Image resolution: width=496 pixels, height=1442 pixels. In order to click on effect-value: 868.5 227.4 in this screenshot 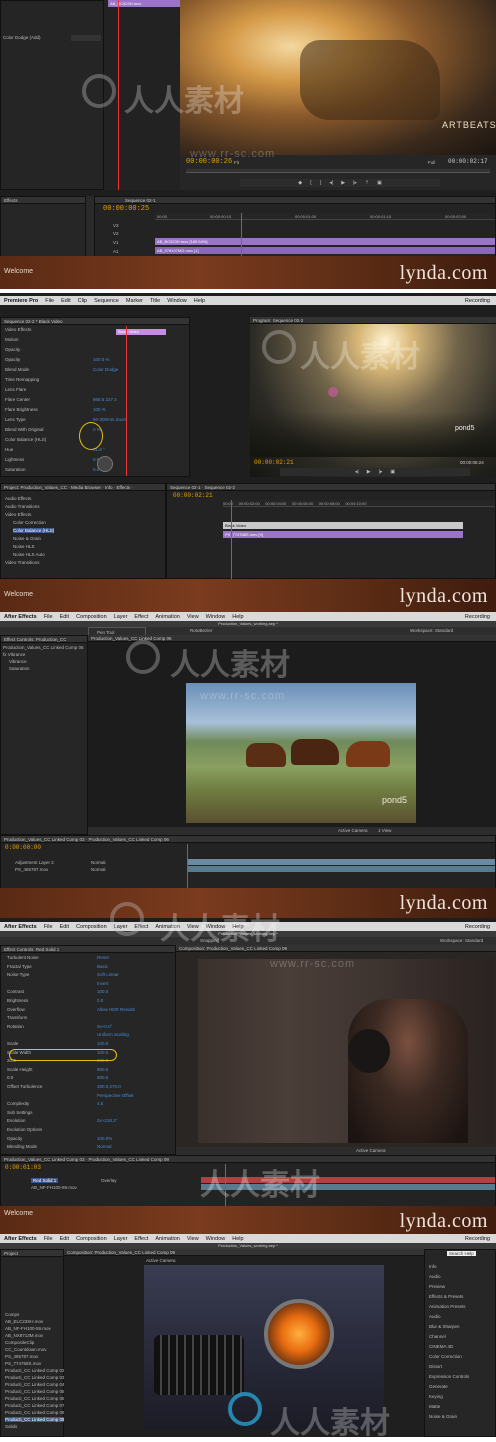, I will do `click(105, 399)`.